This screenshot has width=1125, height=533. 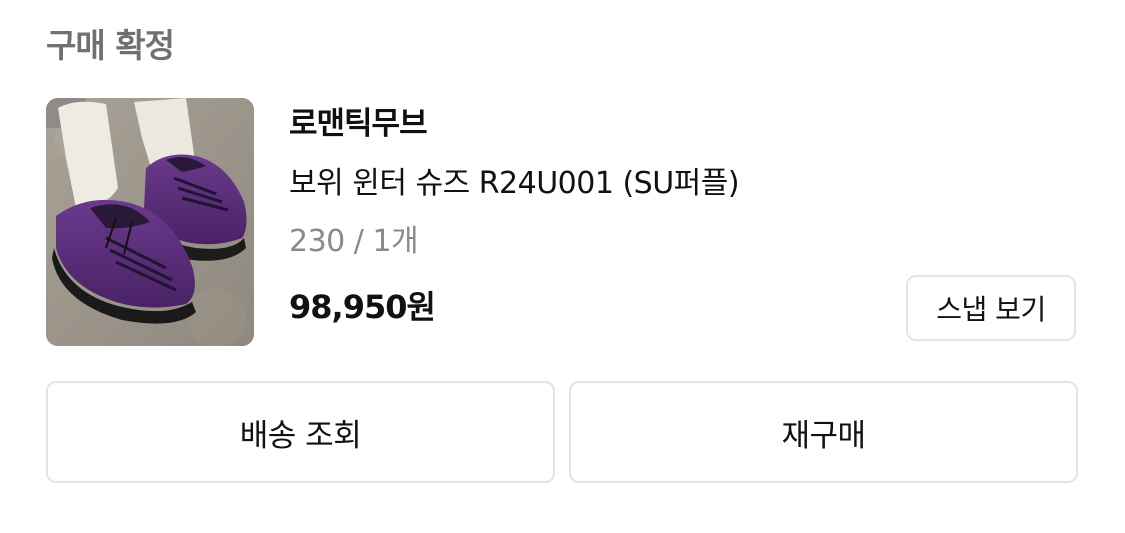 I want to click on product-image, so click(x=150, y=222).